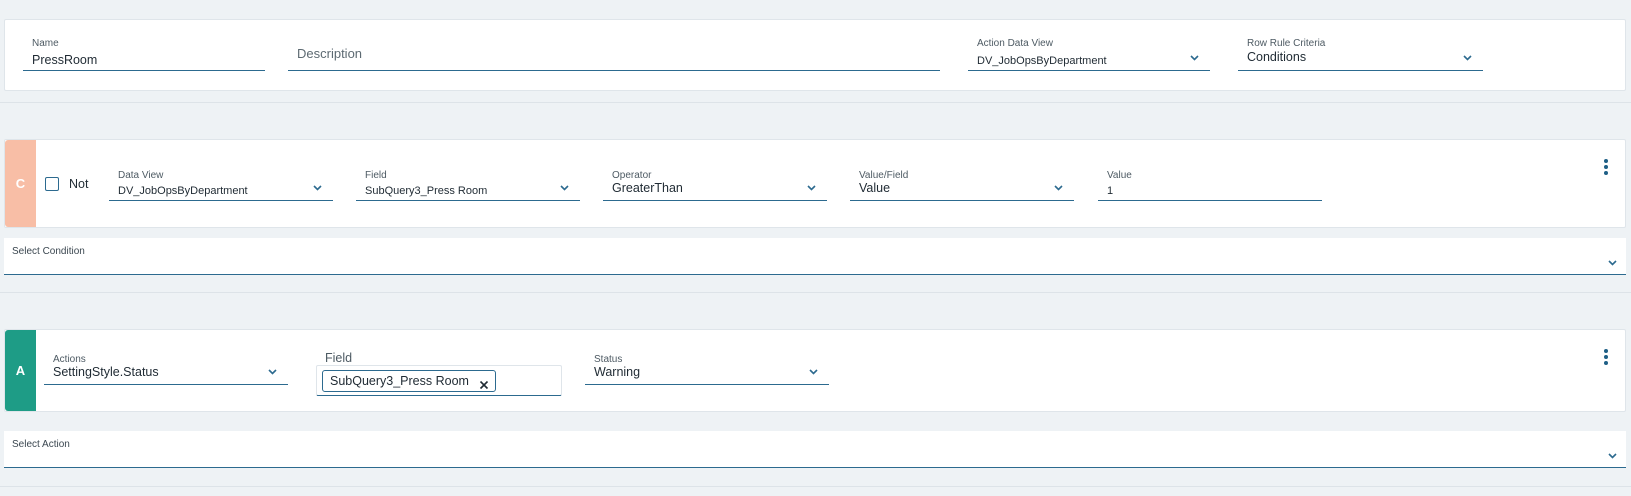  I want to click on name-label: Name, so click(45, 43).